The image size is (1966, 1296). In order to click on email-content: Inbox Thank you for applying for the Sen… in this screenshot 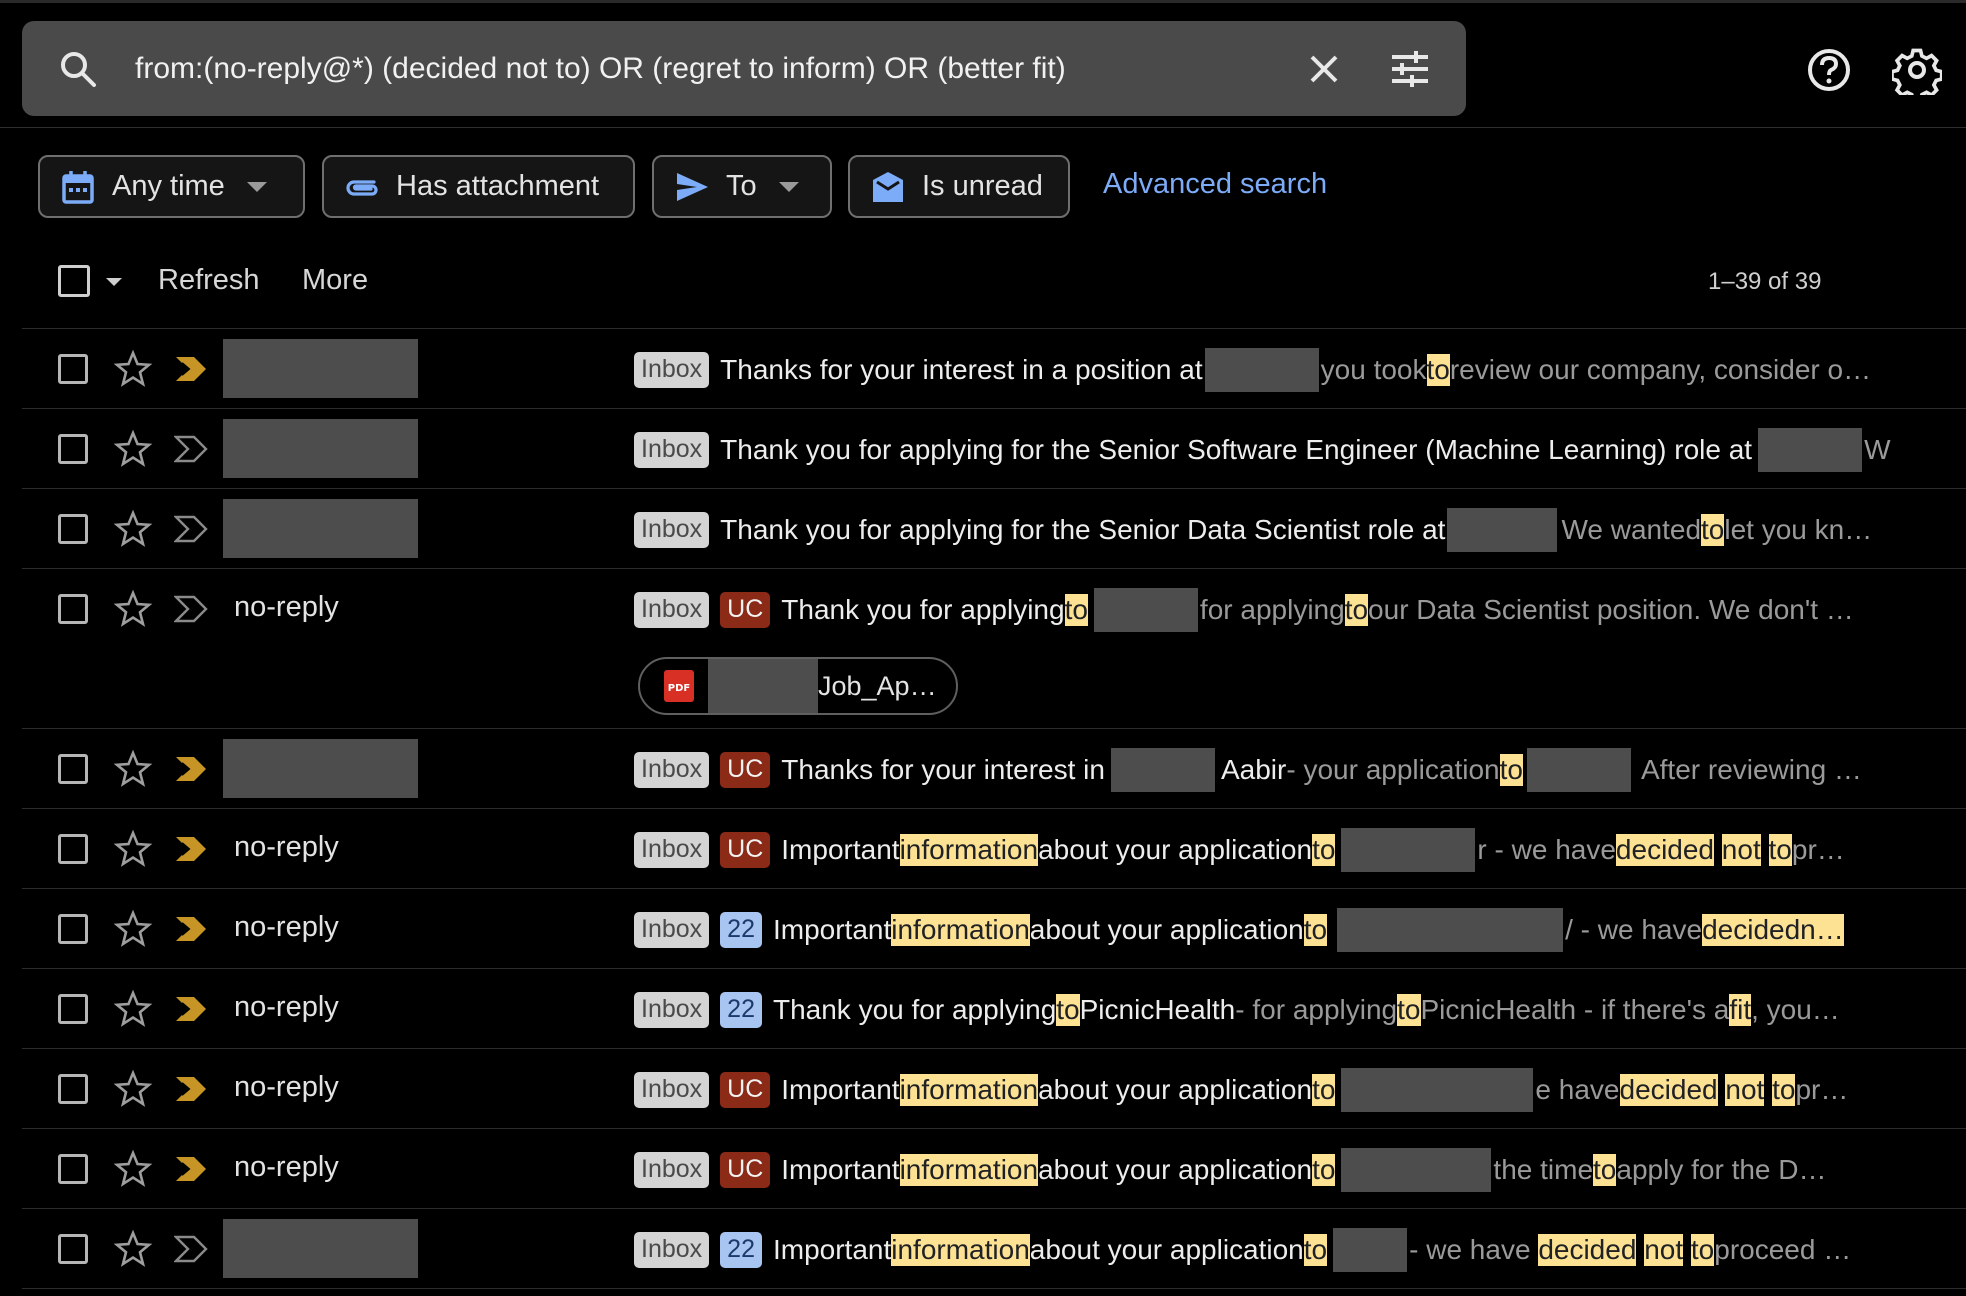, I will do `click(1288, 450)`.